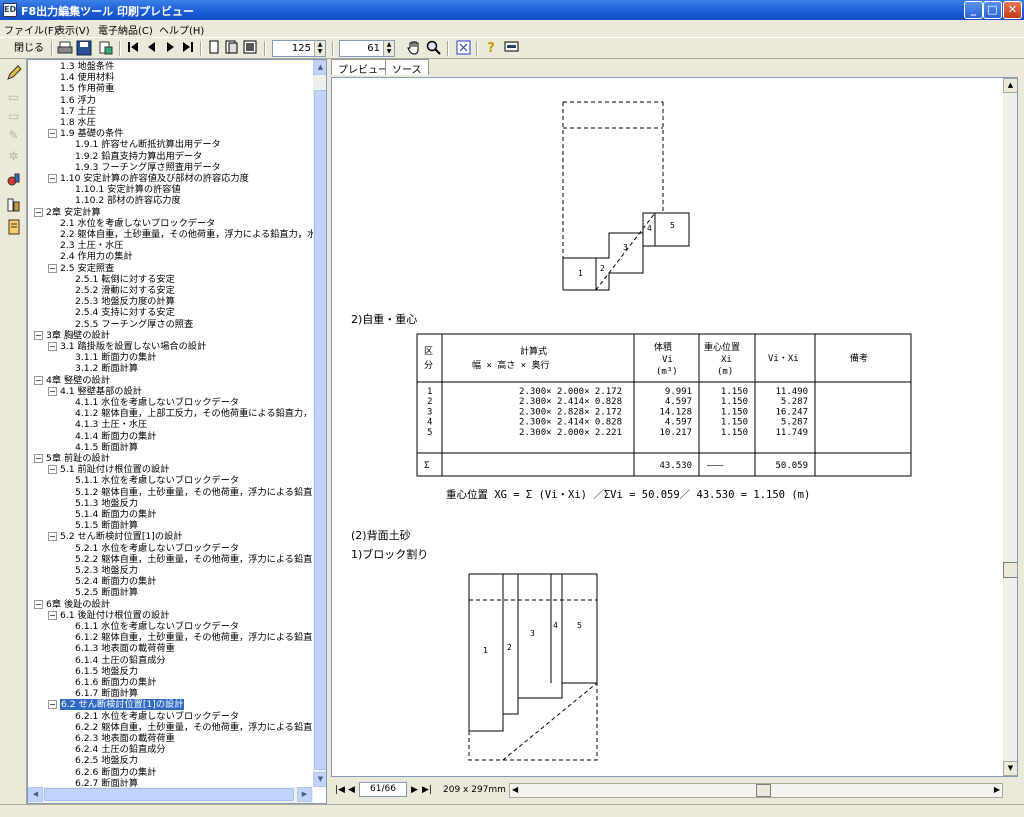 The height and width of the screenshot is (817, 1024). I want to click on disabled-tool-icon: ✎, so click(13, 135).